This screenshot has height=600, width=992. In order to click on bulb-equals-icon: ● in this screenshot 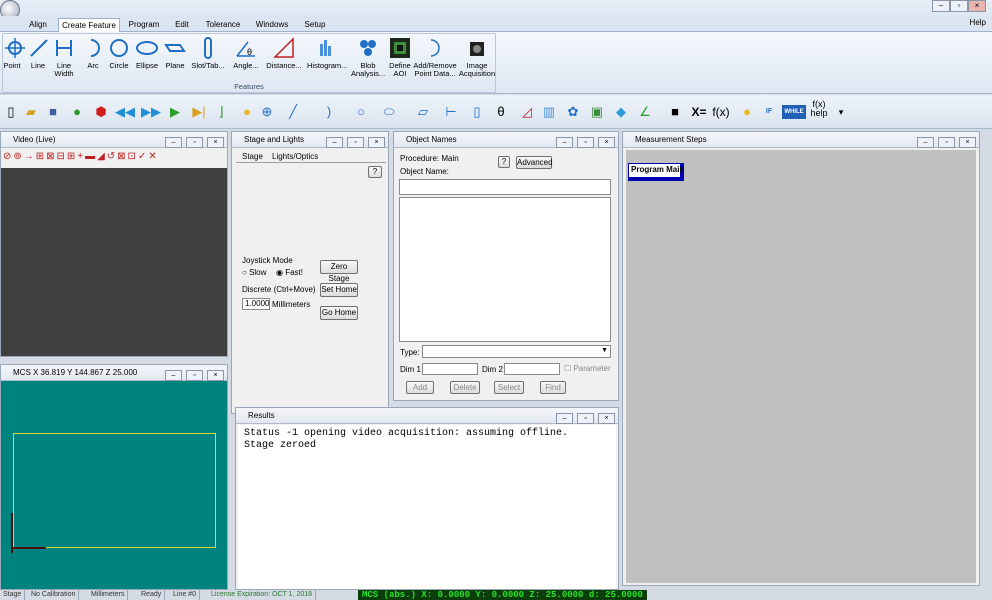, I will do `click(747, 112)`.